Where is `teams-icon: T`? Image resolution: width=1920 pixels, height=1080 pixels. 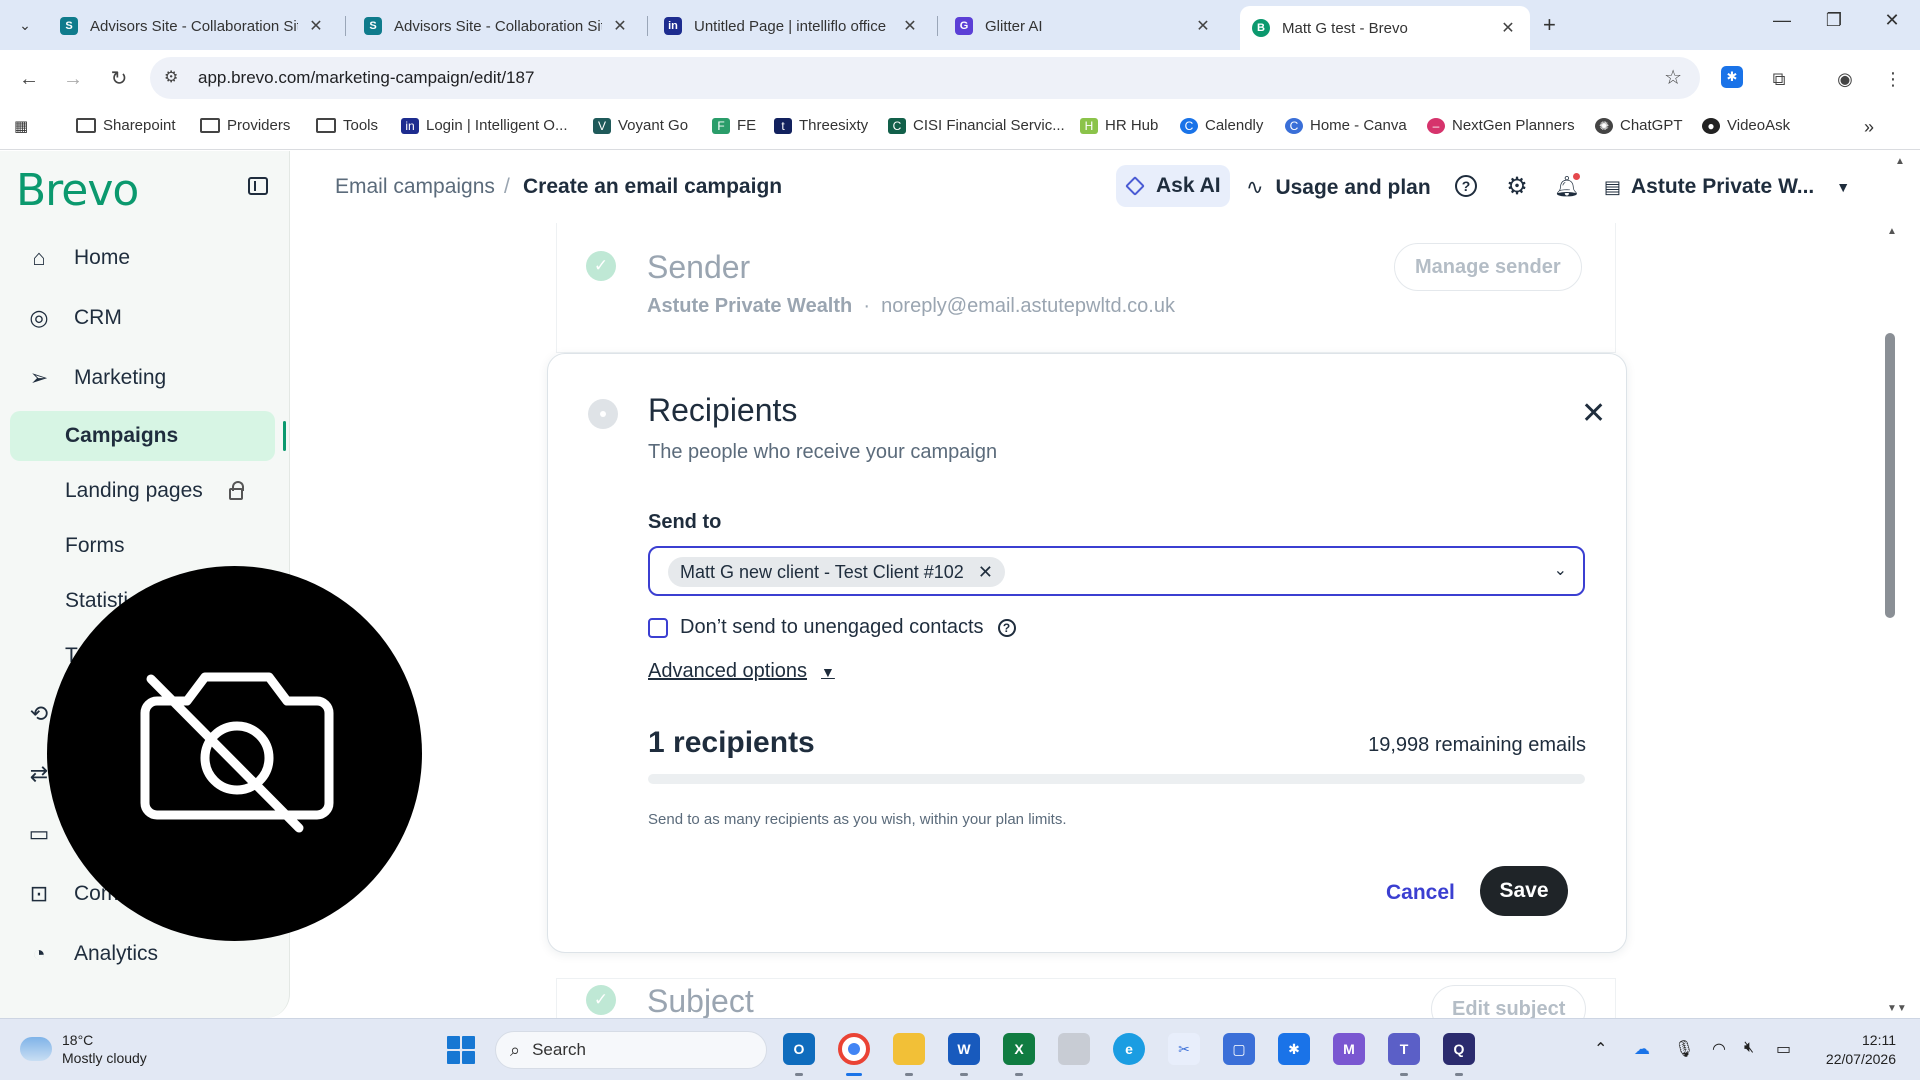 teams-icon: T is located at coordinates (1404, 1049).